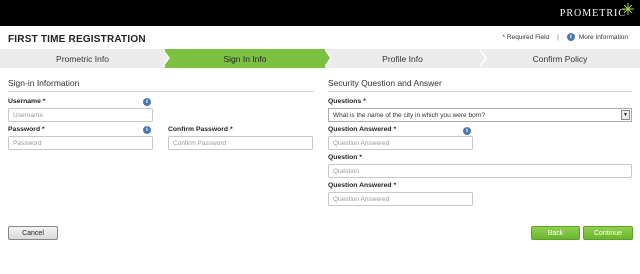 This screenshot has height=274, width=640. Describe the element at coordinates (400, 143) in the screenshot. I see `answer1-input: Question Answered` at that location.